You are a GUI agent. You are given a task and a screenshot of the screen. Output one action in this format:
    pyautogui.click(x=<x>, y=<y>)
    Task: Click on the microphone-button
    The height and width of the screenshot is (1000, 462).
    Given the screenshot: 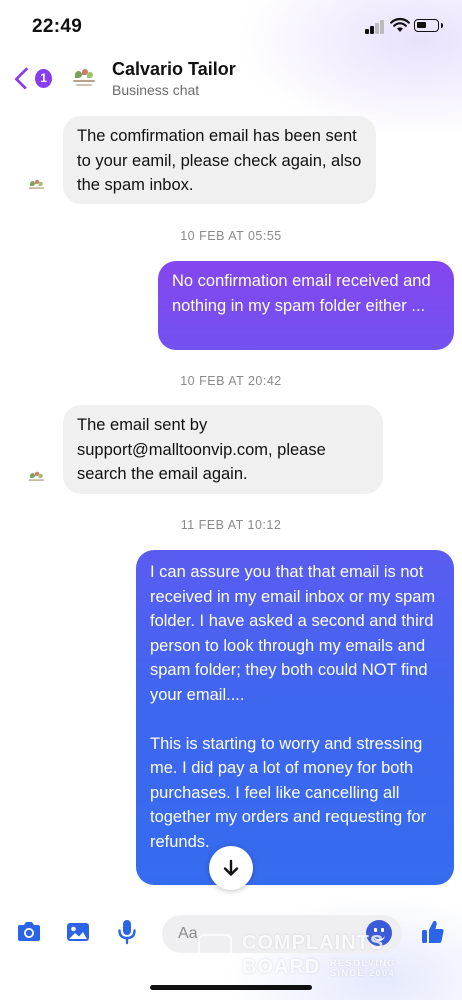 What is the action you would take?
    pyautogui.click(x=127, y=932)
    